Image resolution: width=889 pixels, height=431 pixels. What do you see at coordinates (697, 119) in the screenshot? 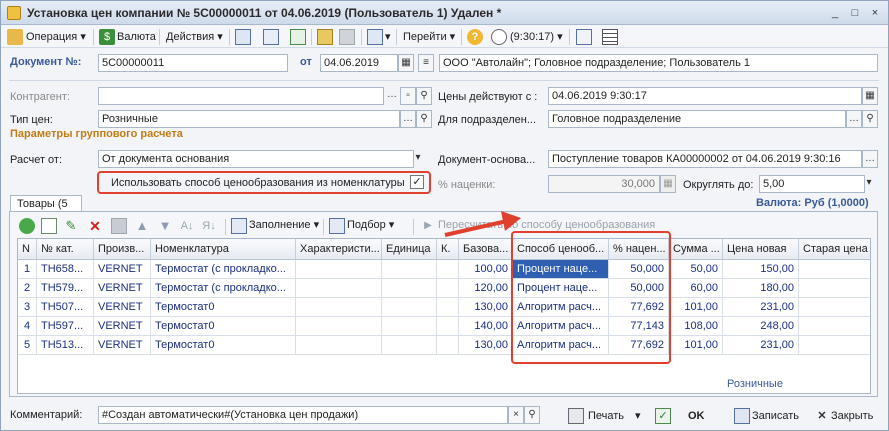
I see `subdivision-field: Головное подразделение` at bounding box center [697, 119].